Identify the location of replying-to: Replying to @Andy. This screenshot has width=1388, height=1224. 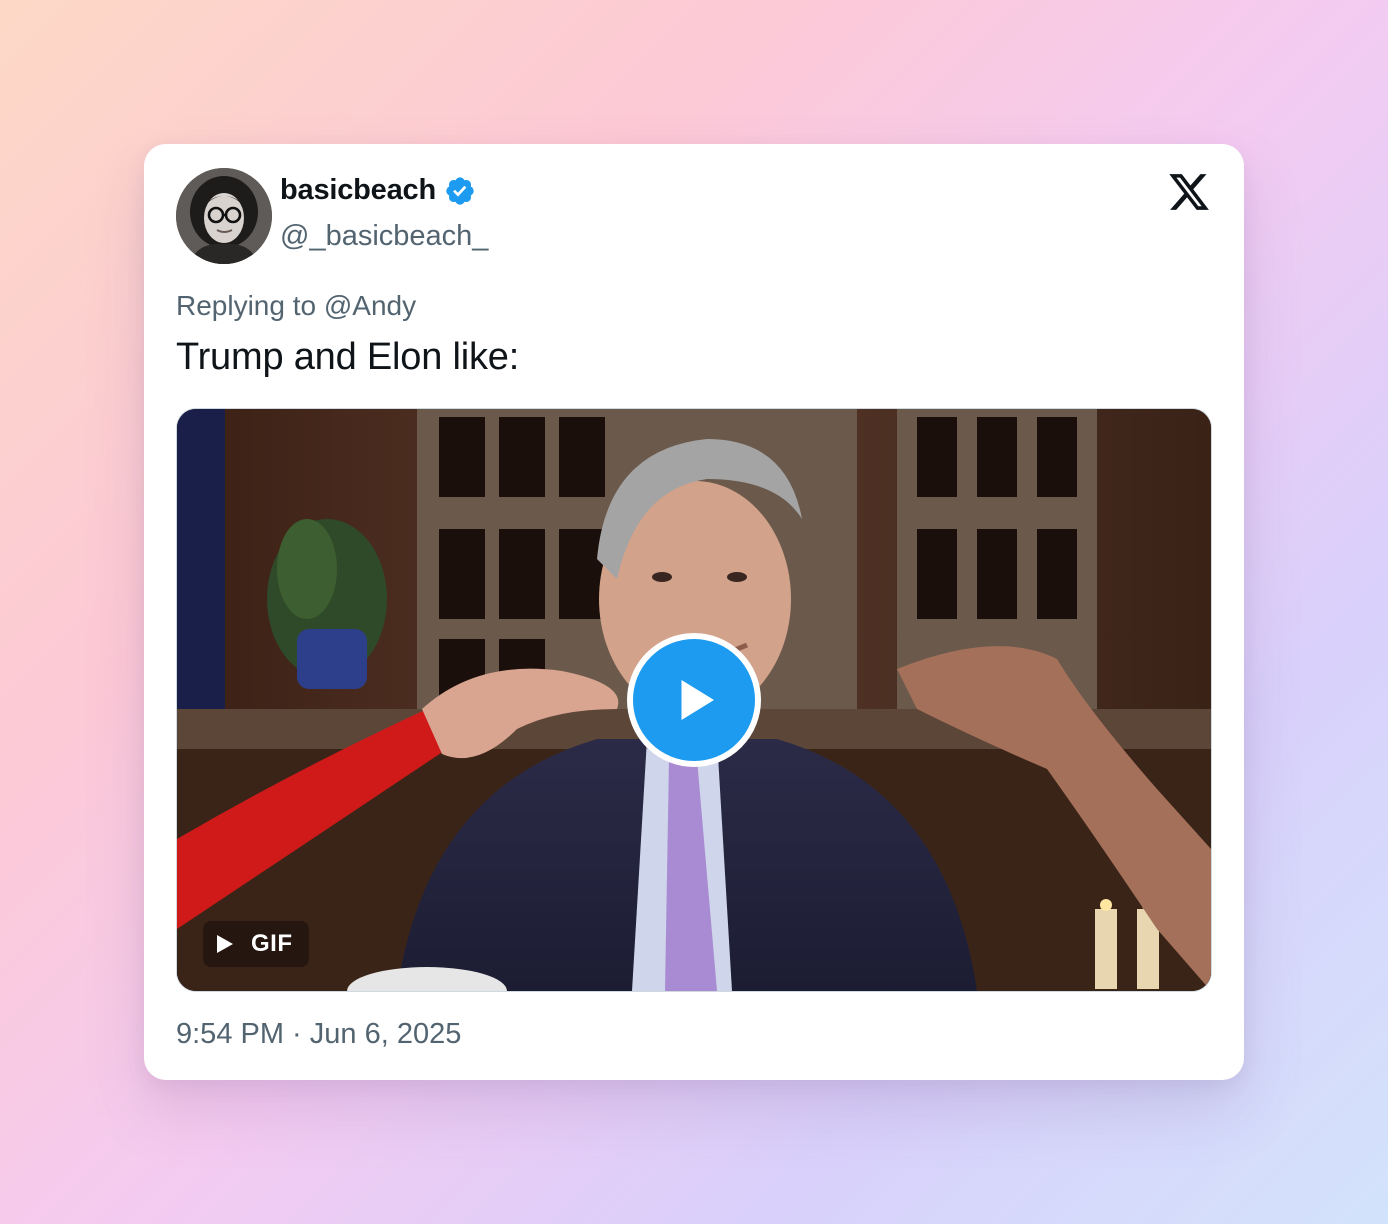
(296, 306).